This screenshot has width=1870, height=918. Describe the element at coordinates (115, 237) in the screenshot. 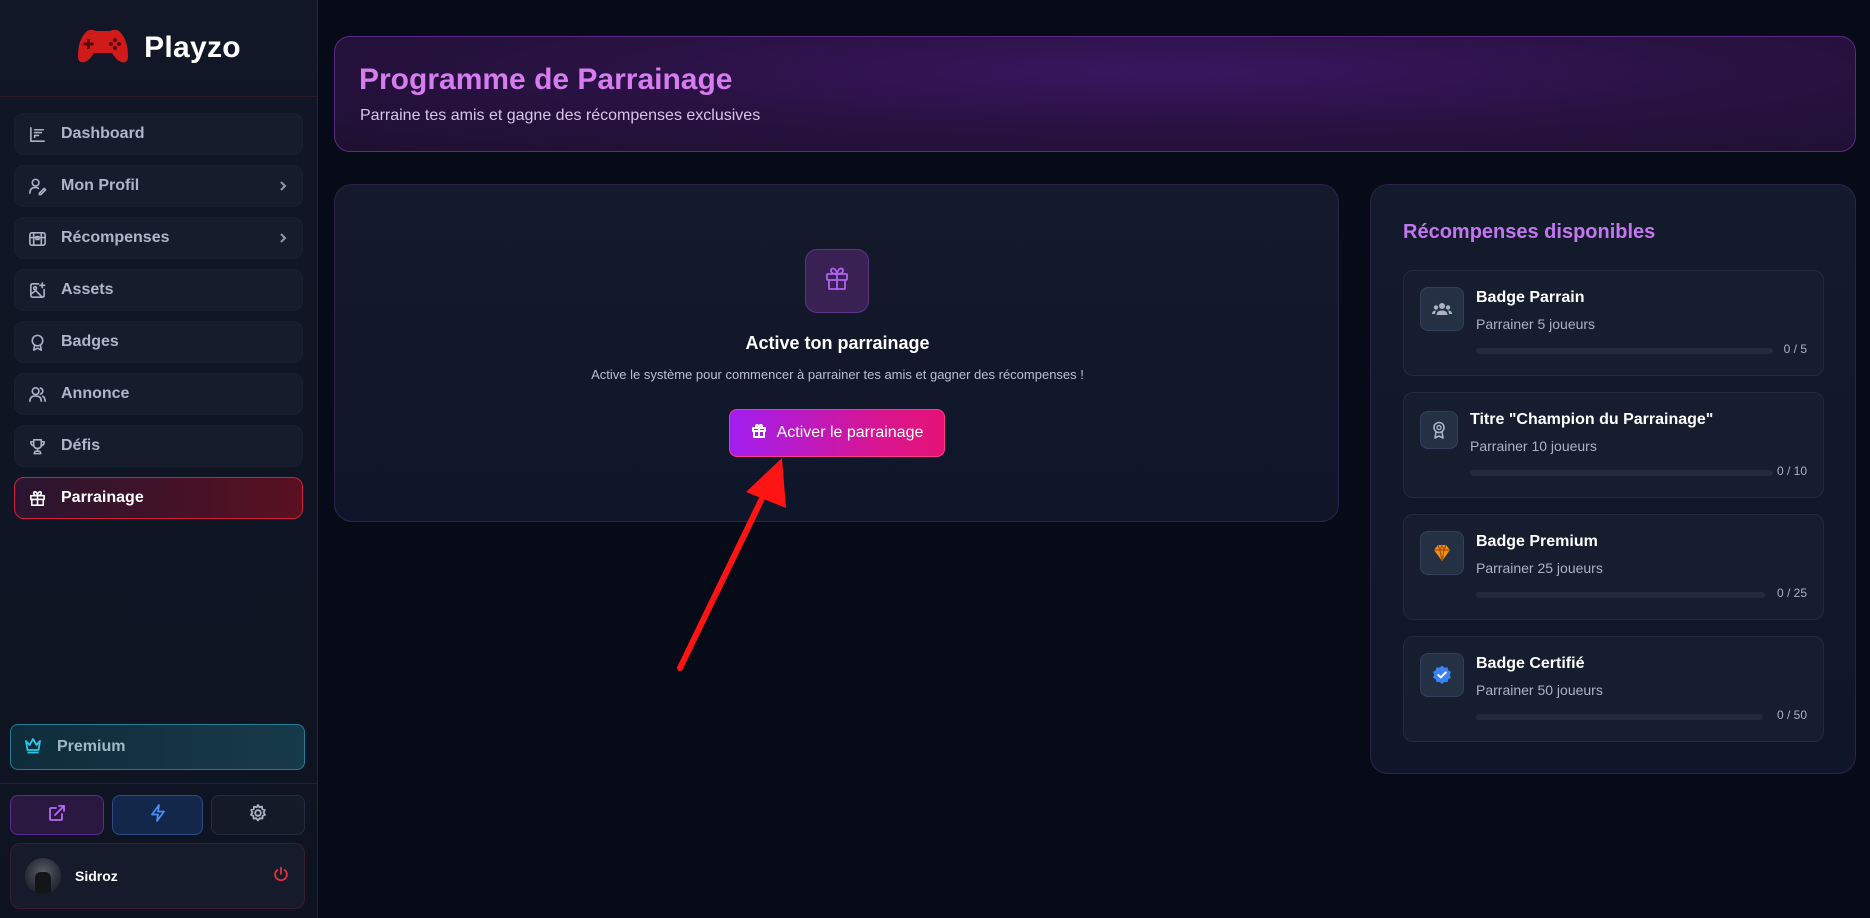

I see `sidebar-item-label: Récompenses` at that location.